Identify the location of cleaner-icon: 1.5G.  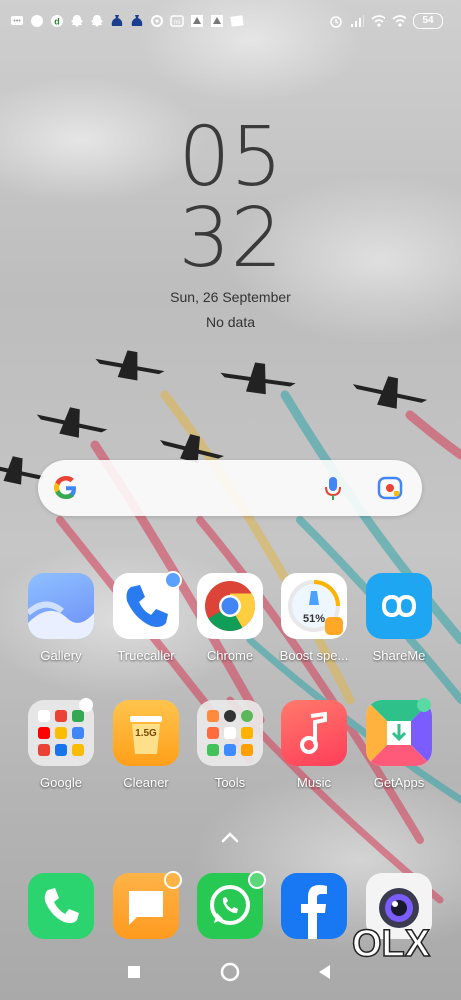
(146, 733).